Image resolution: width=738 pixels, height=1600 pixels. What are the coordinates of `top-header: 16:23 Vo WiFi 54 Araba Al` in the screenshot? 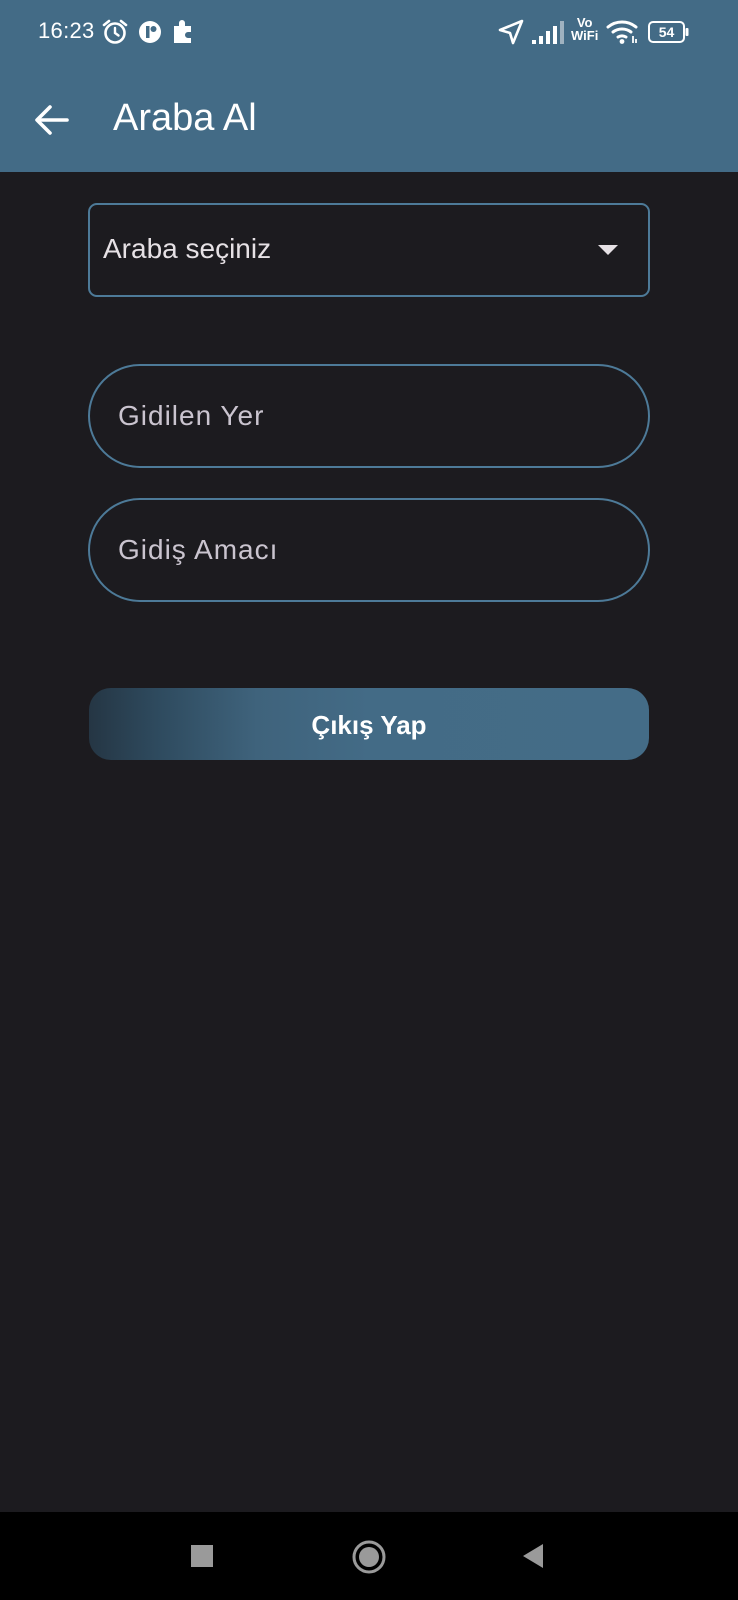 It's located at (369, 86).